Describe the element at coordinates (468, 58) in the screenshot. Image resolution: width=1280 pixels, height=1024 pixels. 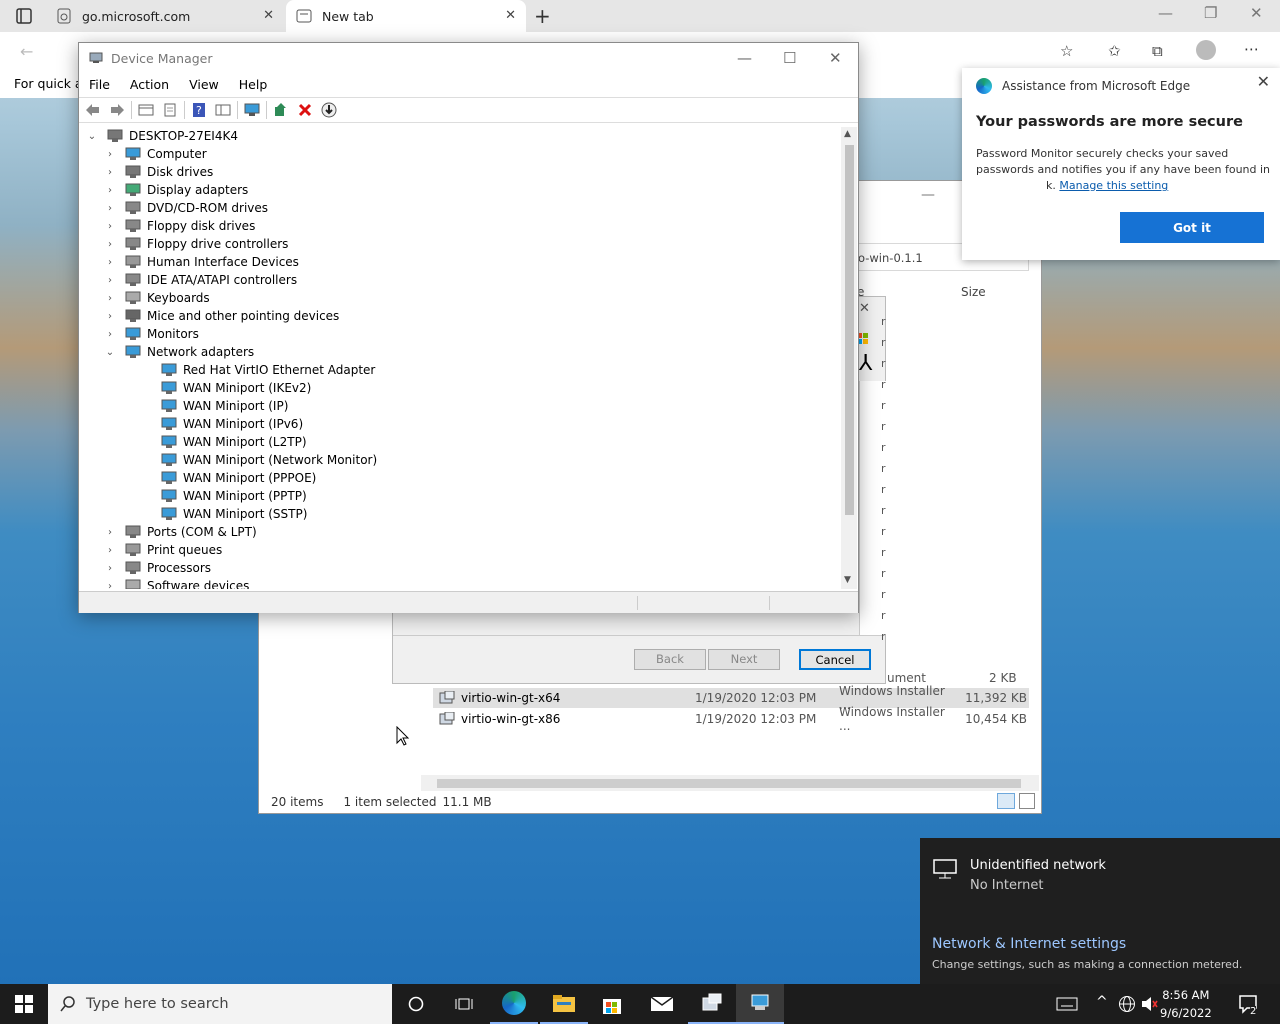
I see `title-bar: Device Manager — ☐ ✕` at that location.